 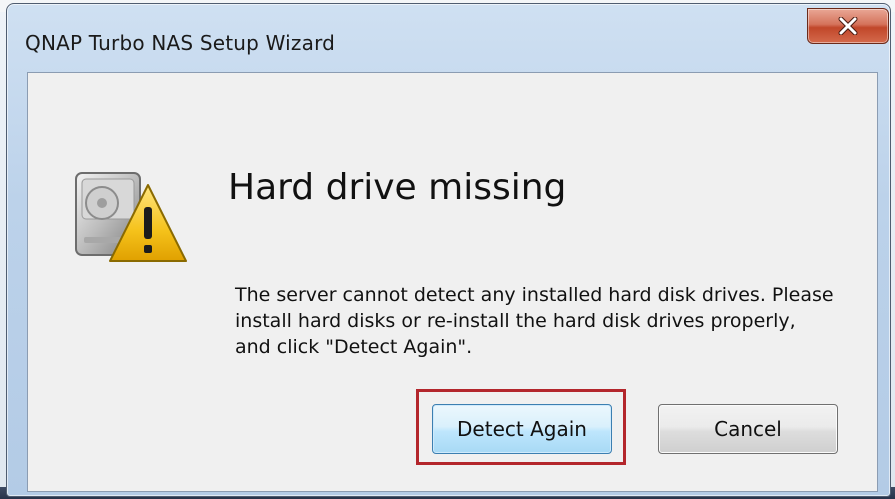 I want to click on dialog-heading: Hard drive missing, so click(x=397, y=187).